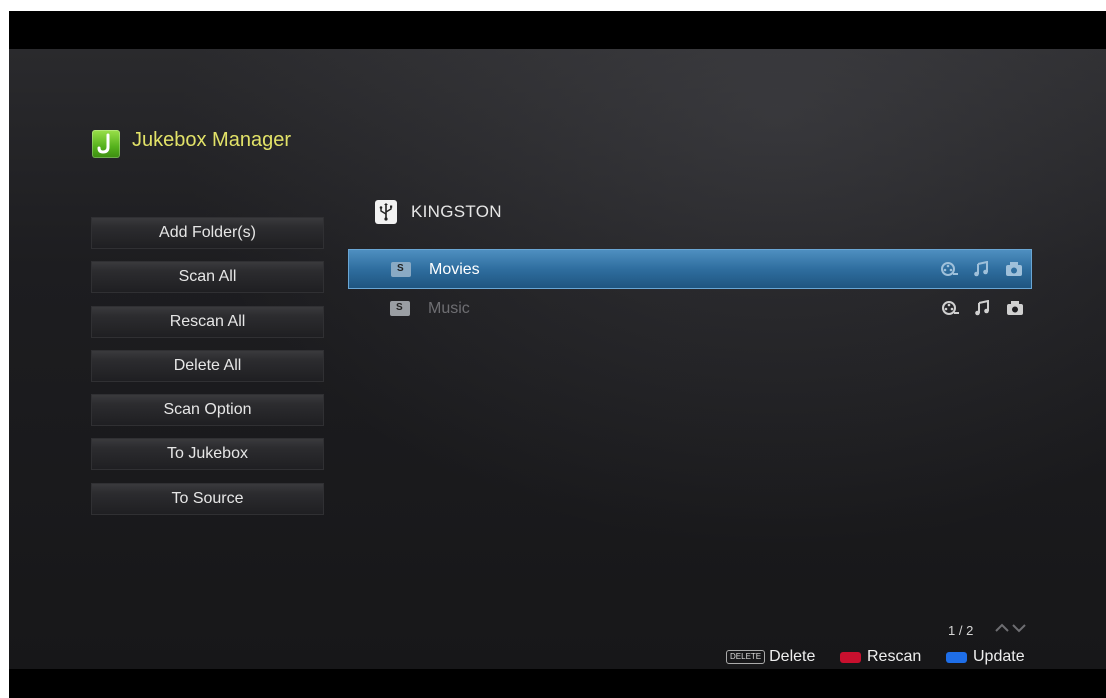 This screenshot has width=1106, height=698. Describe the element at coordinates (207, 233) in the screenshot. I see `add-folders-button: Add Folder(s)` at that location.